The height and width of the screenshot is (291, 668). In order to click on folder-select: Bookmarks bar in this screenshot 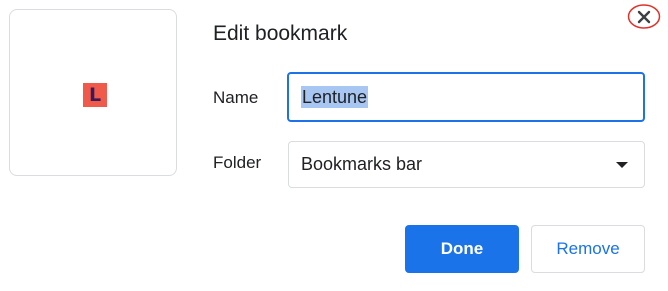, I will do `click(466, 164)`.